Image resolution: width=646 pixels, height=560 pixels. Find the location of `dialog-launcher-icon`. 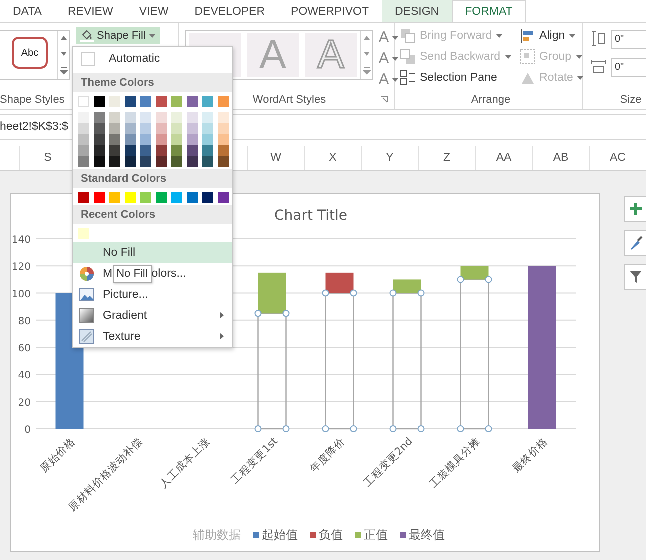

dialog-launcher-icon is located at coordinates (384, 99).